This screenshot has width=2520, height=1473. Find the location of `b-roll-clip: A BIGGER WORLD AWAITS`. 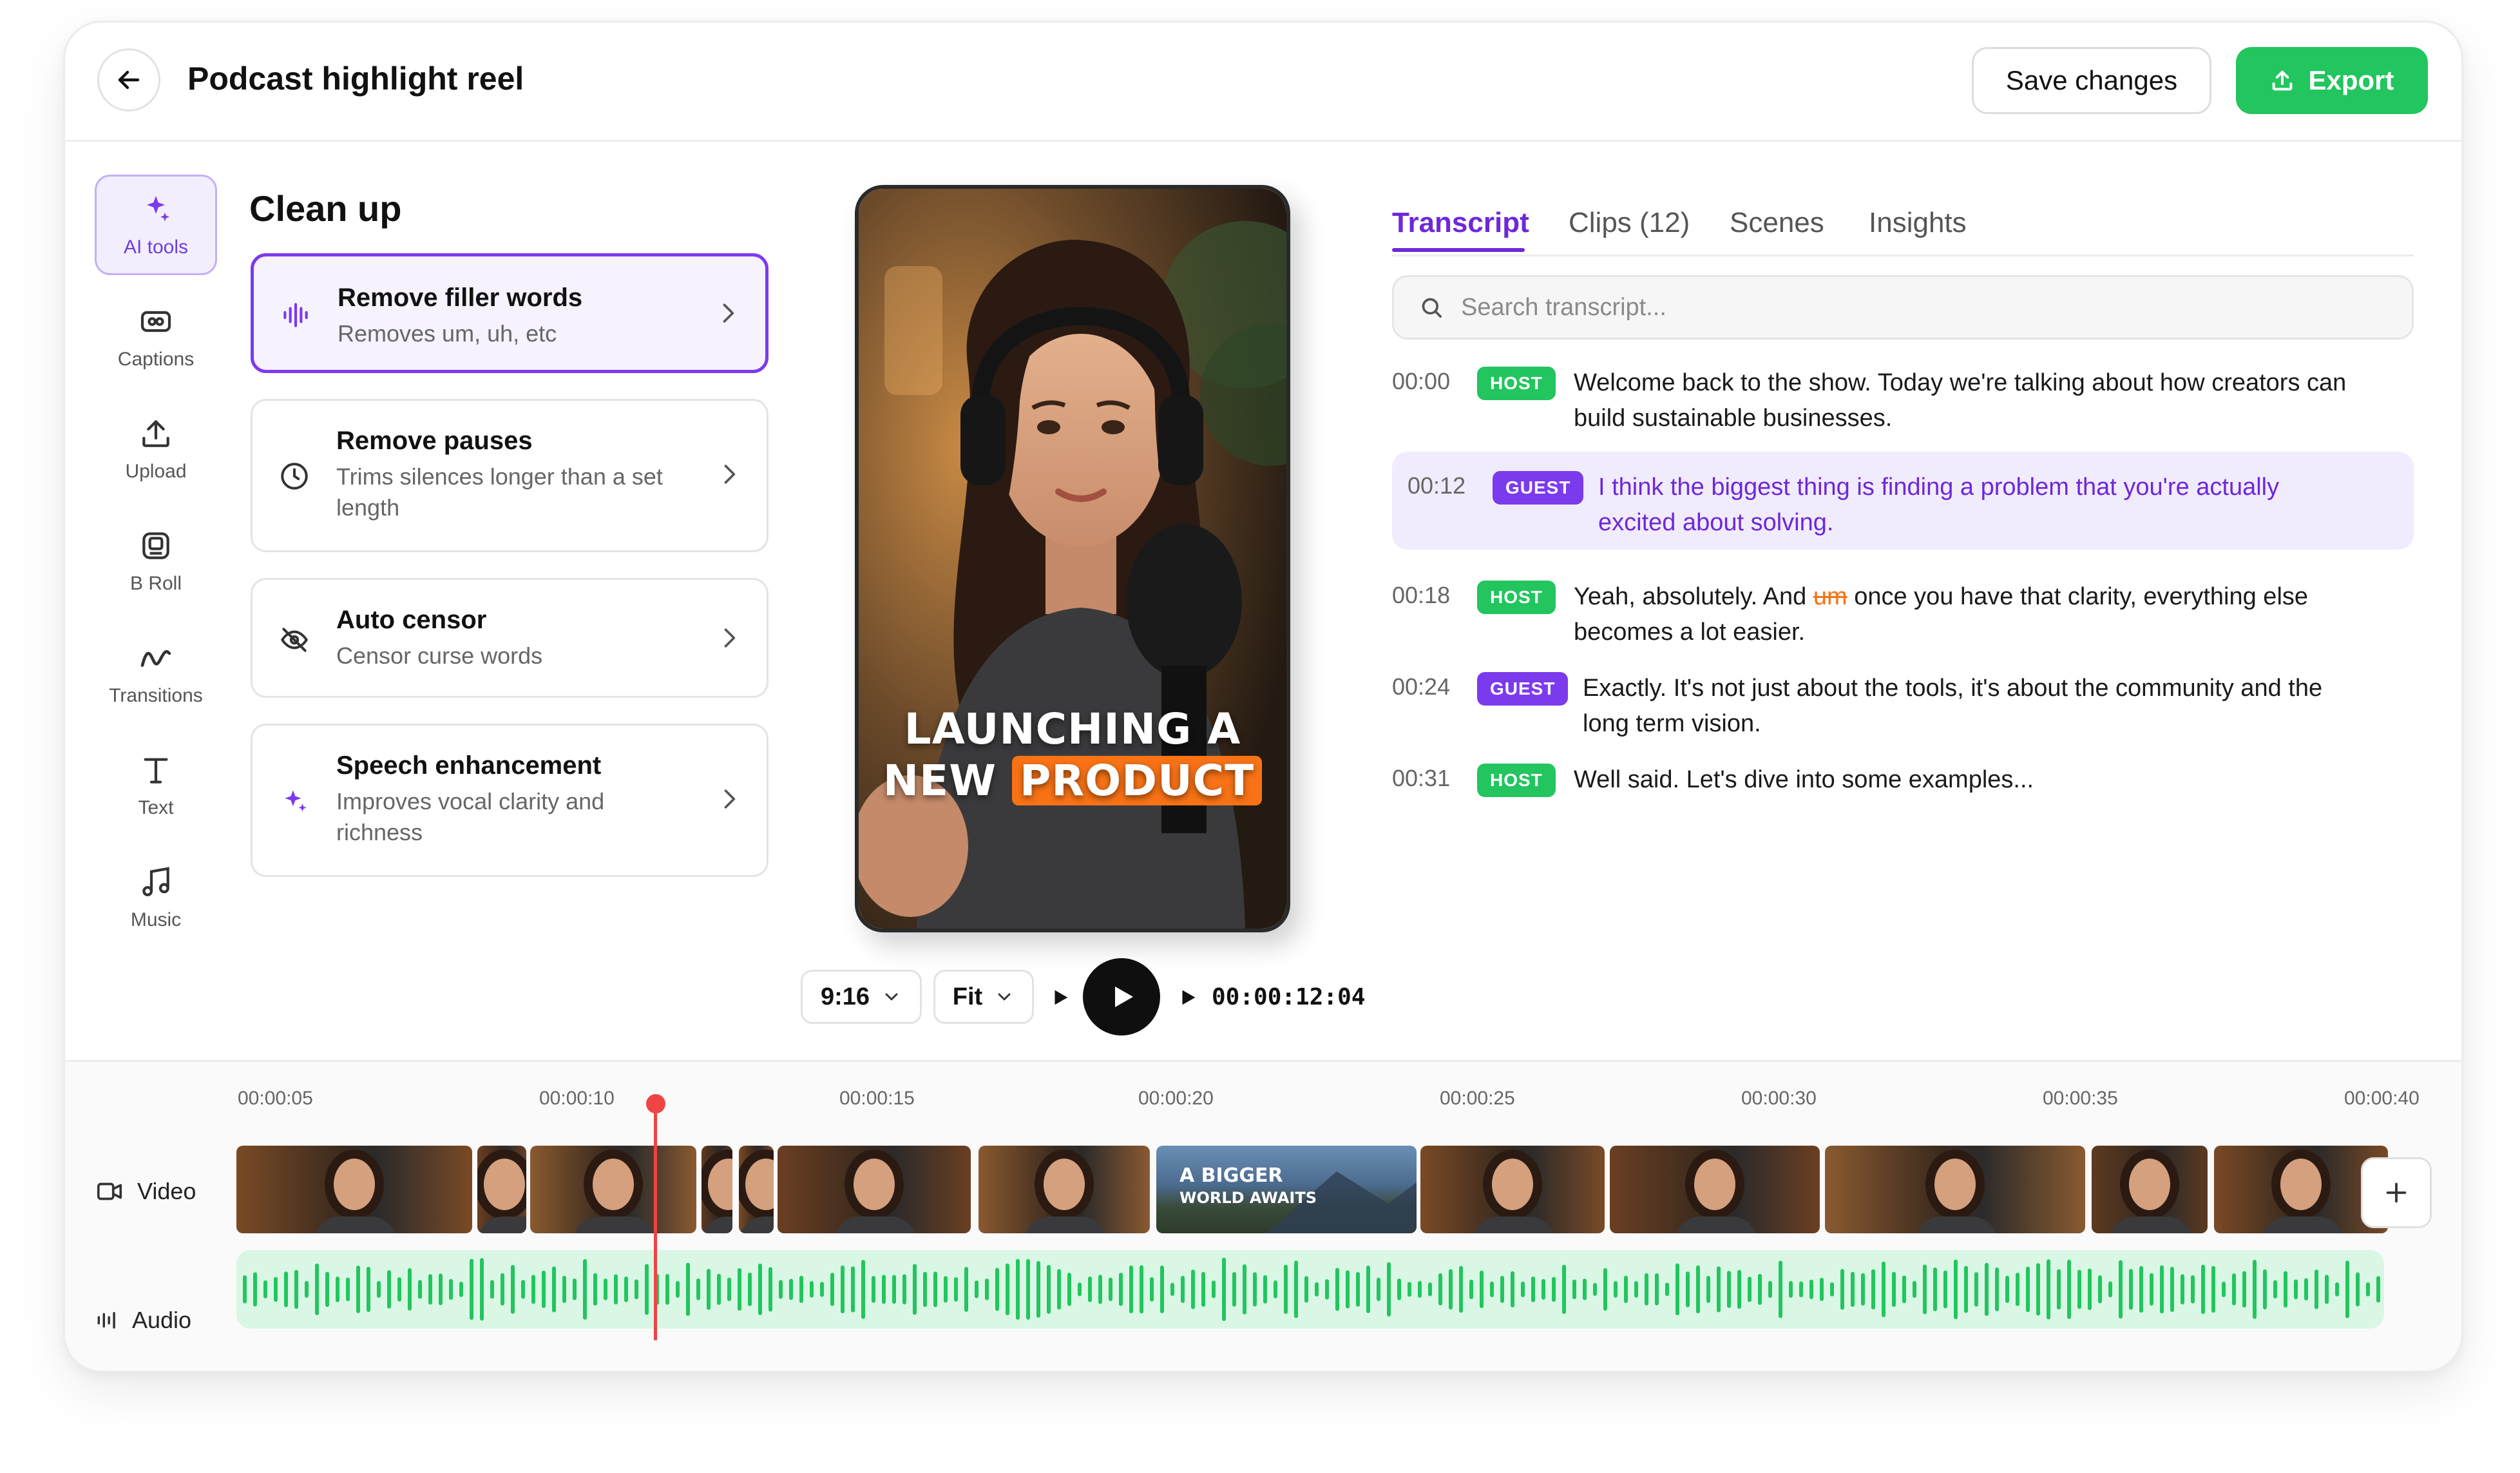

b-roll-clip: A BIGGER WORLD AWAITS is located at coordinates (1286, 1189).